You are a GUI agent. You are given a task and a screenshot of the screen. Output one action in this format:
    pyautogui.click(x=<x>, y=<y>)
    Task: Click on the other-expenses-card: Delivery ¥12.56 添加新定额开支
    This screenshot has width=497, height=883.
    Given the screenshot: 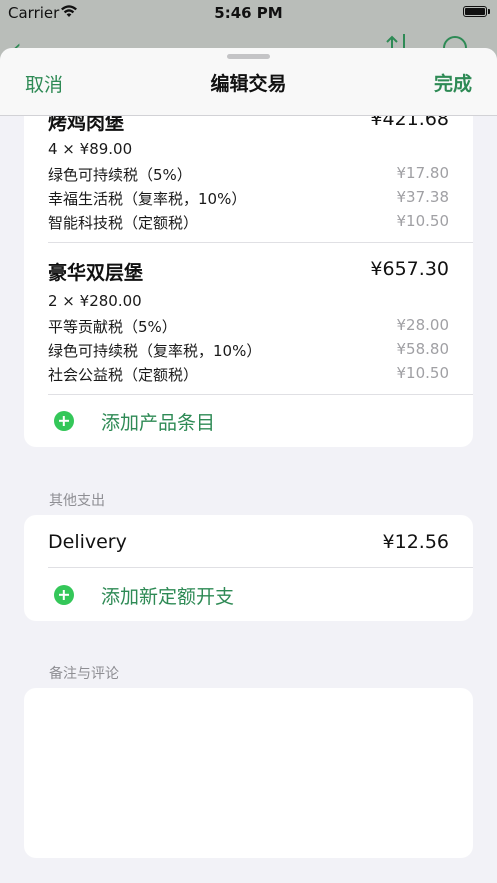 What is the action you would take?
    pyautogui.click(x=248, y=568)
    